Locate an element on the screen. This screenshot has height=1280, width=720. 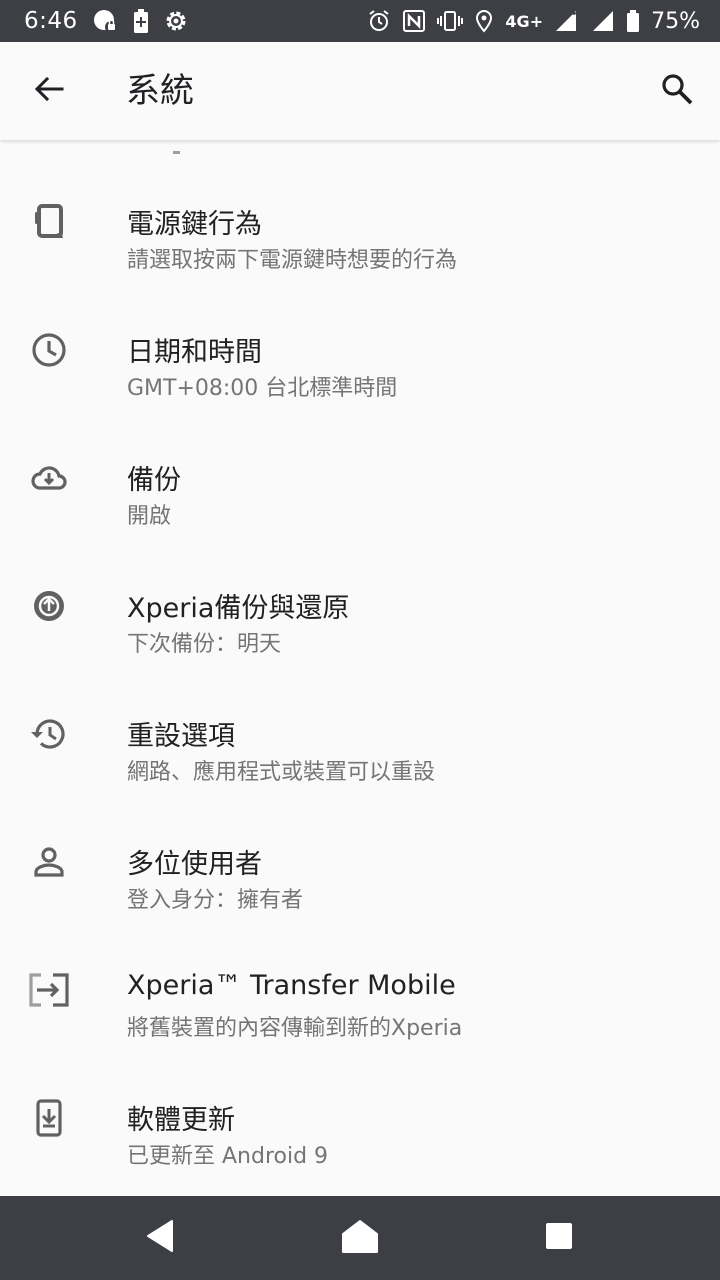
nav-back-button is located at coordinates (160, 1238).